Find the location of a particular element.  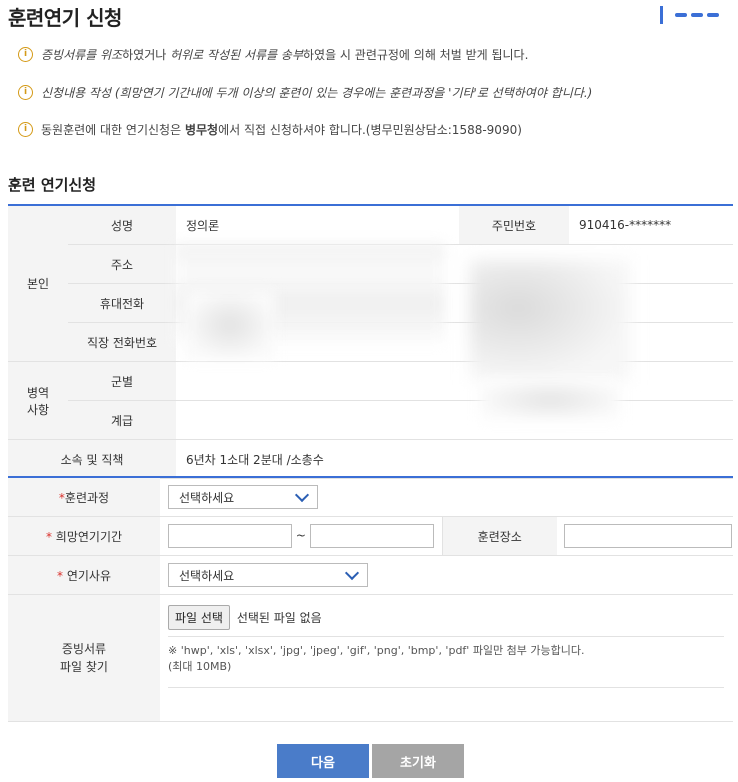

divider is located at coordinates (661, 15).